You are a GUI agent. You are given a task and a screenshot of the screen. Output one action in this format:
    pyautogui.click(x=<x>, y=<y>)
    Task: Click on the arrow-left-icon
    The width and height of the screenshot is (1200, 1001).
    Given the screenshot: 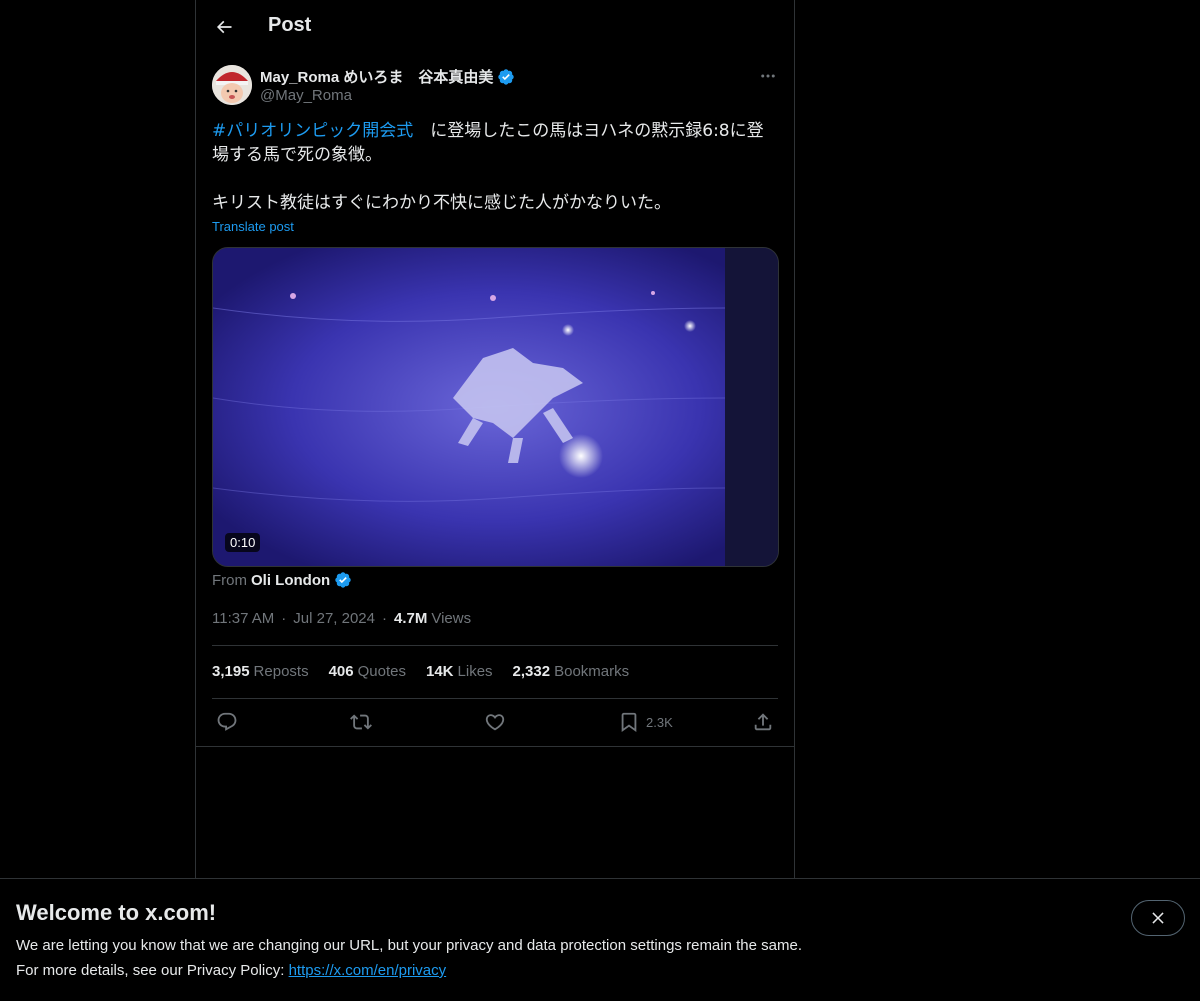 What is the action you would take?
    pyautogui.click(x=224, y=27)
    